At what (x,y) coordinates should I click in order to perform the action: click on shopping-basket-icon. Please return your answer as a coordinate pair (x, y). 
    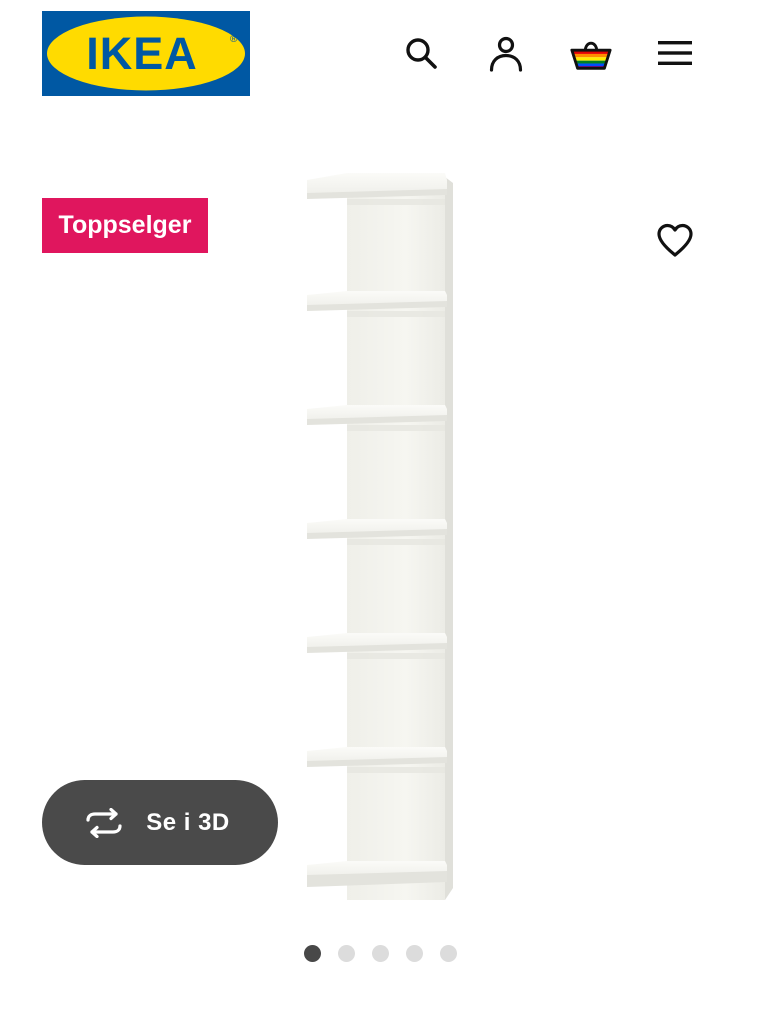
    Looking at the image, I should click on (591, 55).